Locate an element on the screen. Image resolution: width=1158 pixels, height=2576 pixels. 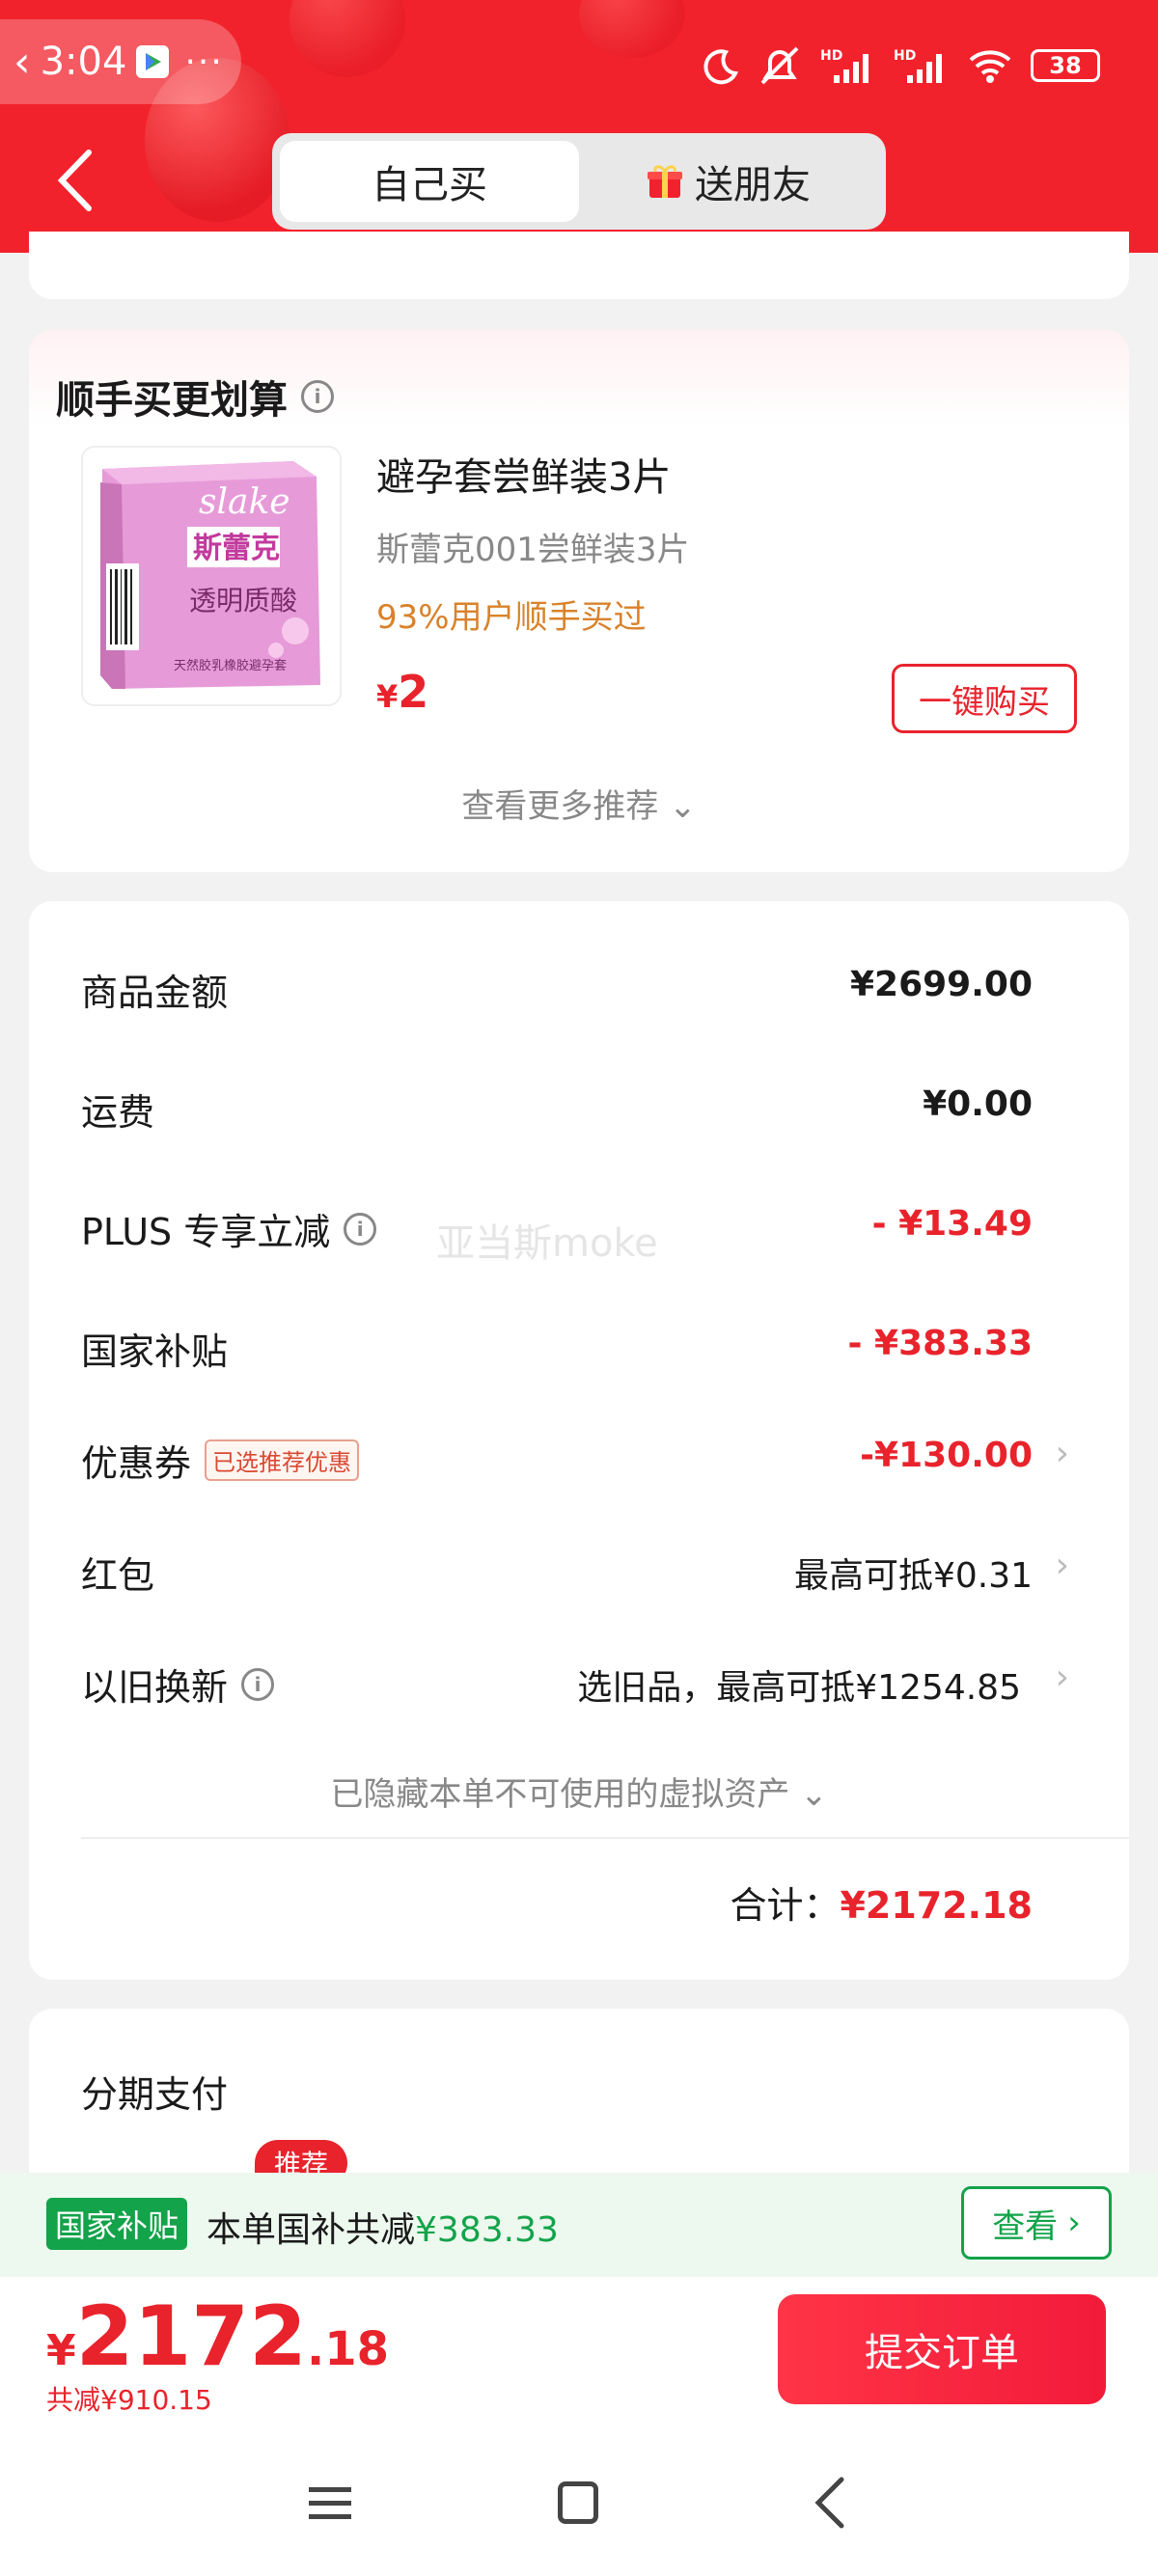
price-value: 2 is located at coordinates (413, 692).